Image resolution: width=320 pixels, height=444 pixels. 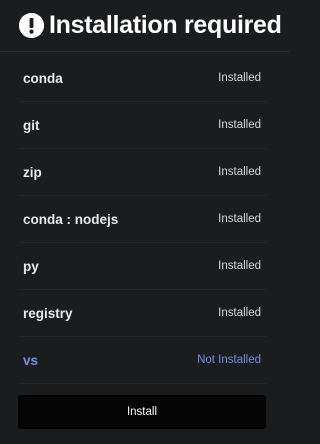 I want to click on dependency-row-zip: zip Installed, so click(x=143, y=172).